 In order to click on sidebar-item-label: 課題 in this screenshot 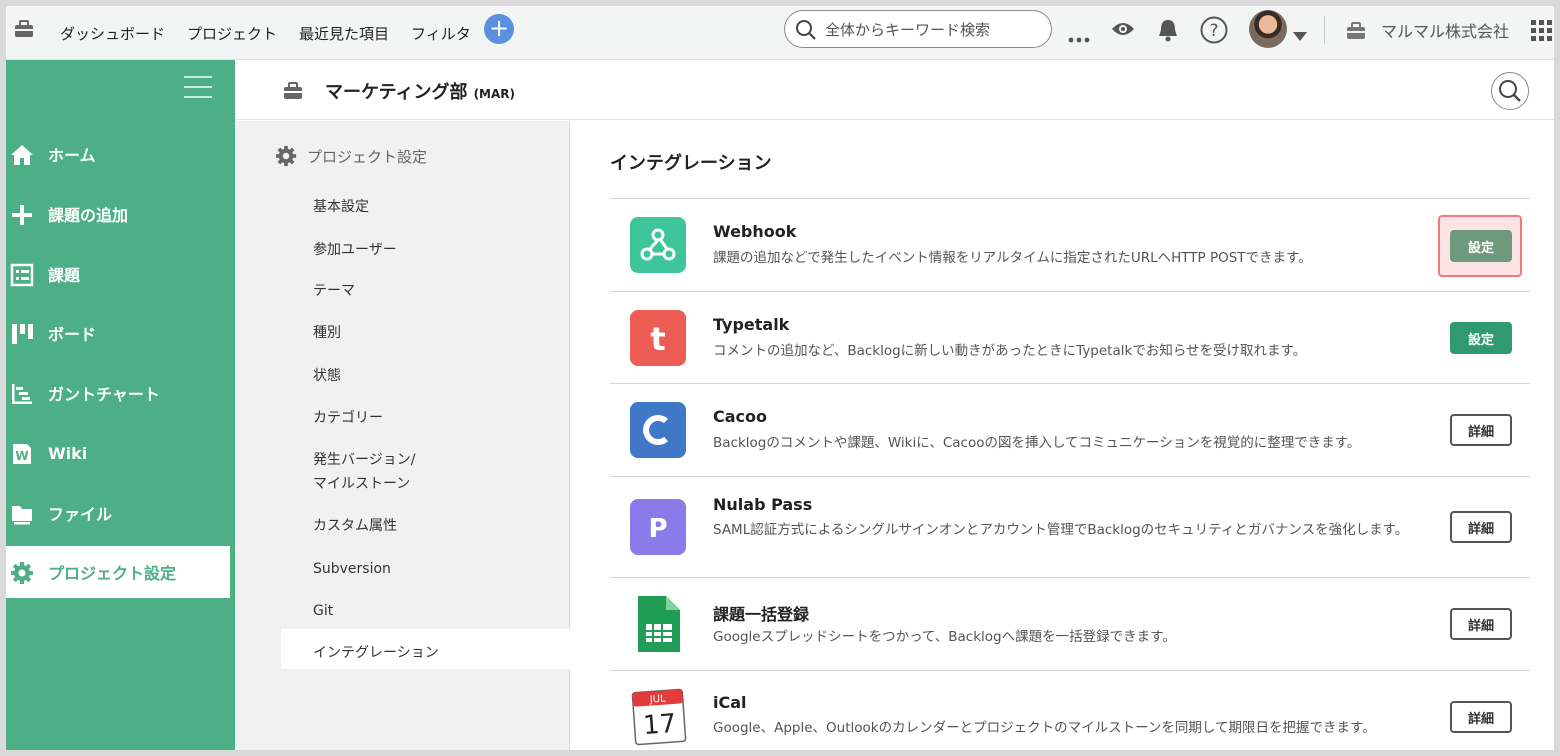, I will do `click(64, 275)`.